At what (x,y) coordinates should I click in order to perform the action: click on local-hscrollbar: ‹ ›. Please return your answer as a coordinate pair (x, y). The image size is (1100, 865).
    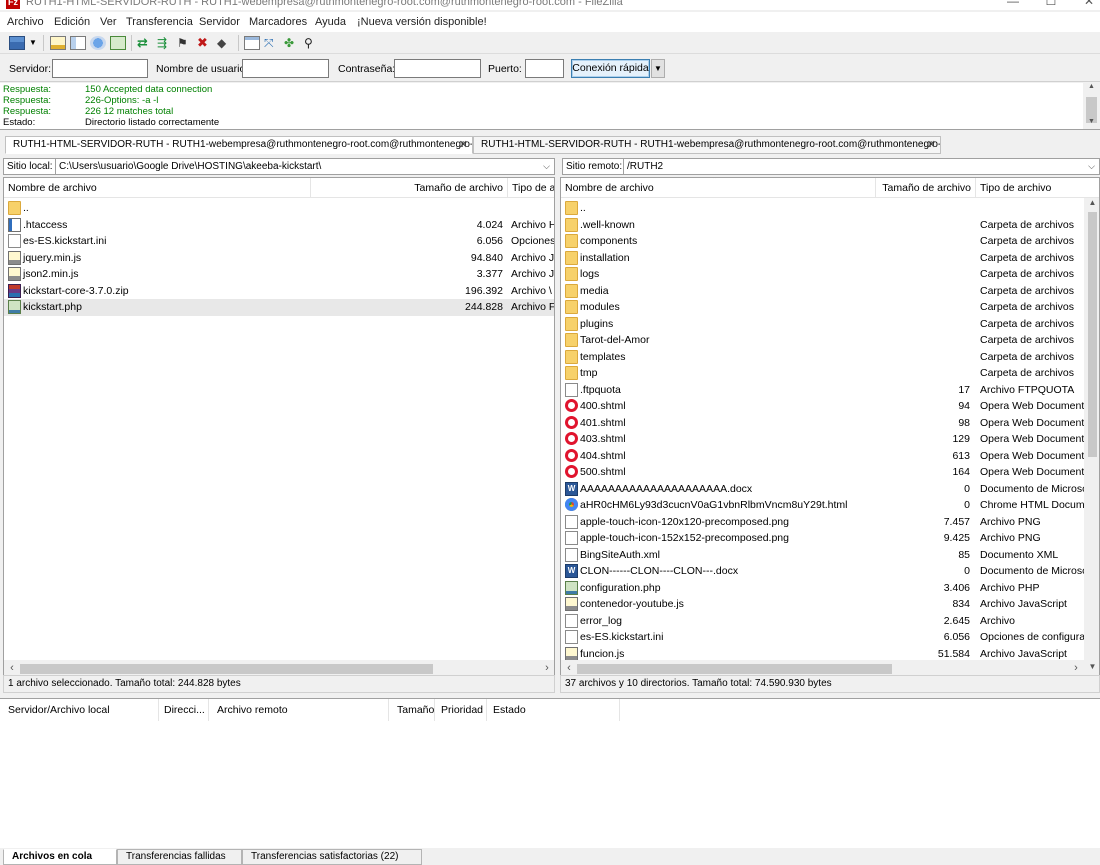
    Looking at the image, I should click on (279, 667).